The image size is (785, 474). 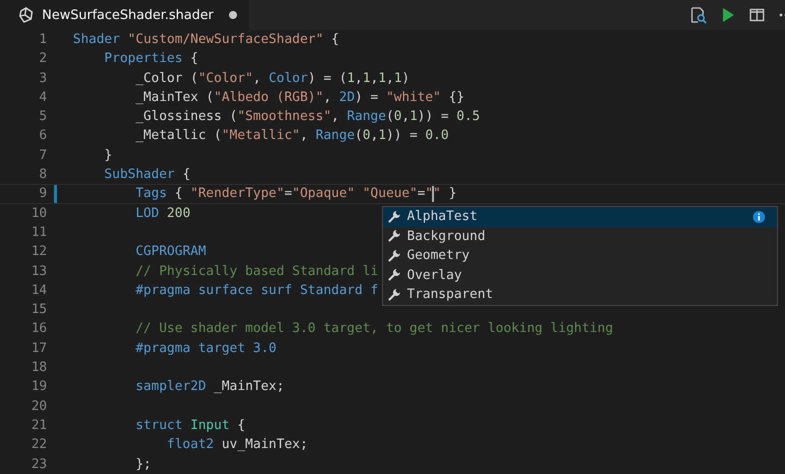 What do you see at coordinates (42, 175) in the screenshot?
I see `line-number: 8` at bounding box center [42, 175].